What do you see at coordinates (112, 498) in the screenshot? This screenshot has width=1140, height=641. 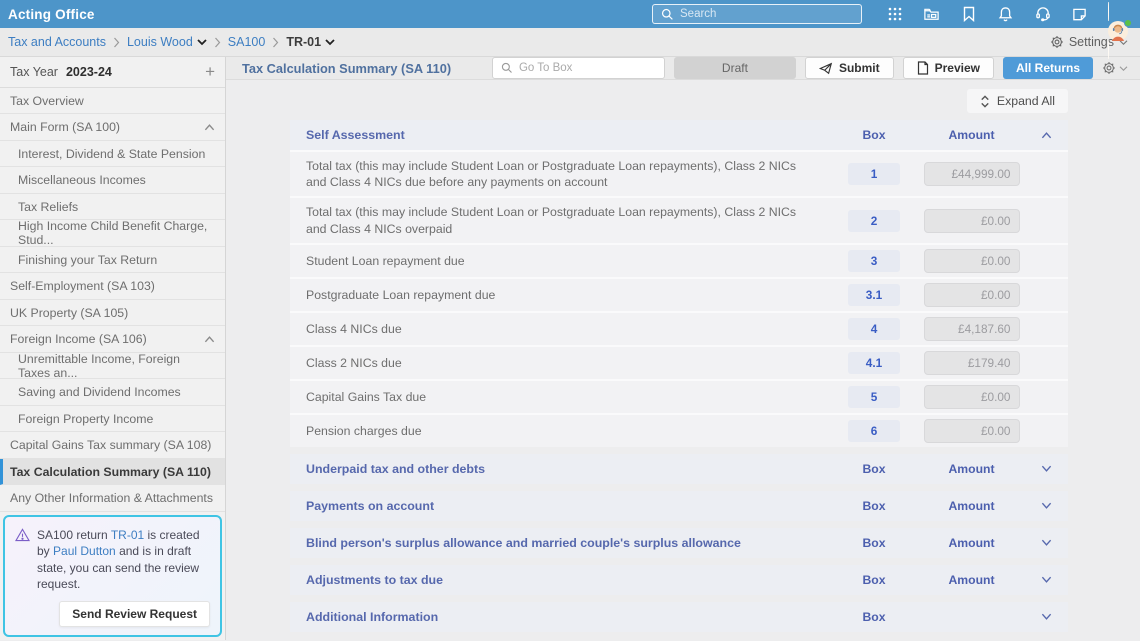 I see `sidebar-item: Any Other Information & Attachments` at bounding box center [112, 498].